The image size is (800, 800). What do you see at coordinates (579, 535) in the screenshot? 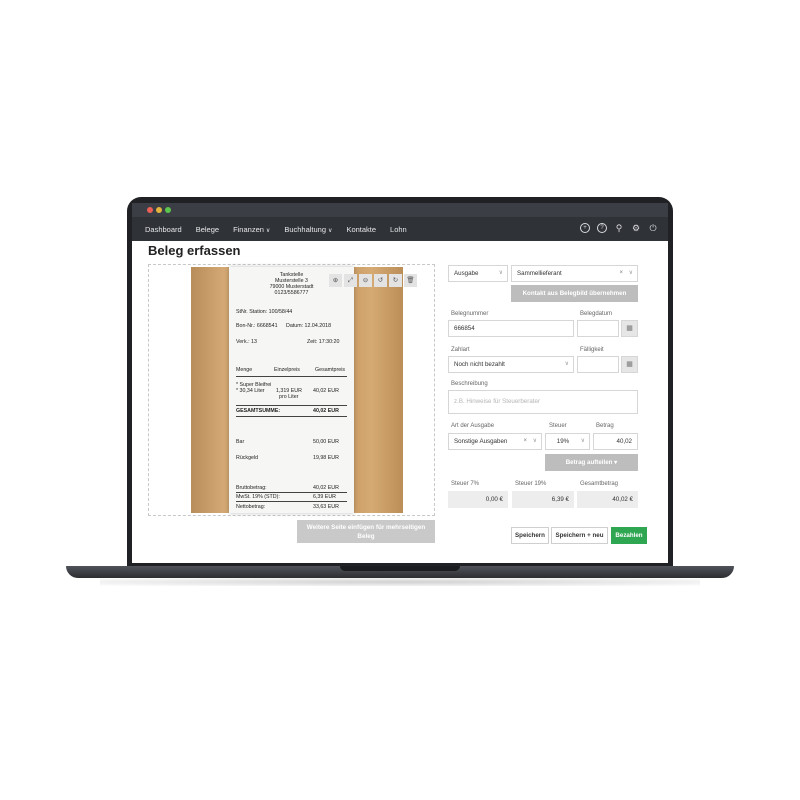
I see `save-new-button: Speichern + neu` at bounding box center [579, 535].